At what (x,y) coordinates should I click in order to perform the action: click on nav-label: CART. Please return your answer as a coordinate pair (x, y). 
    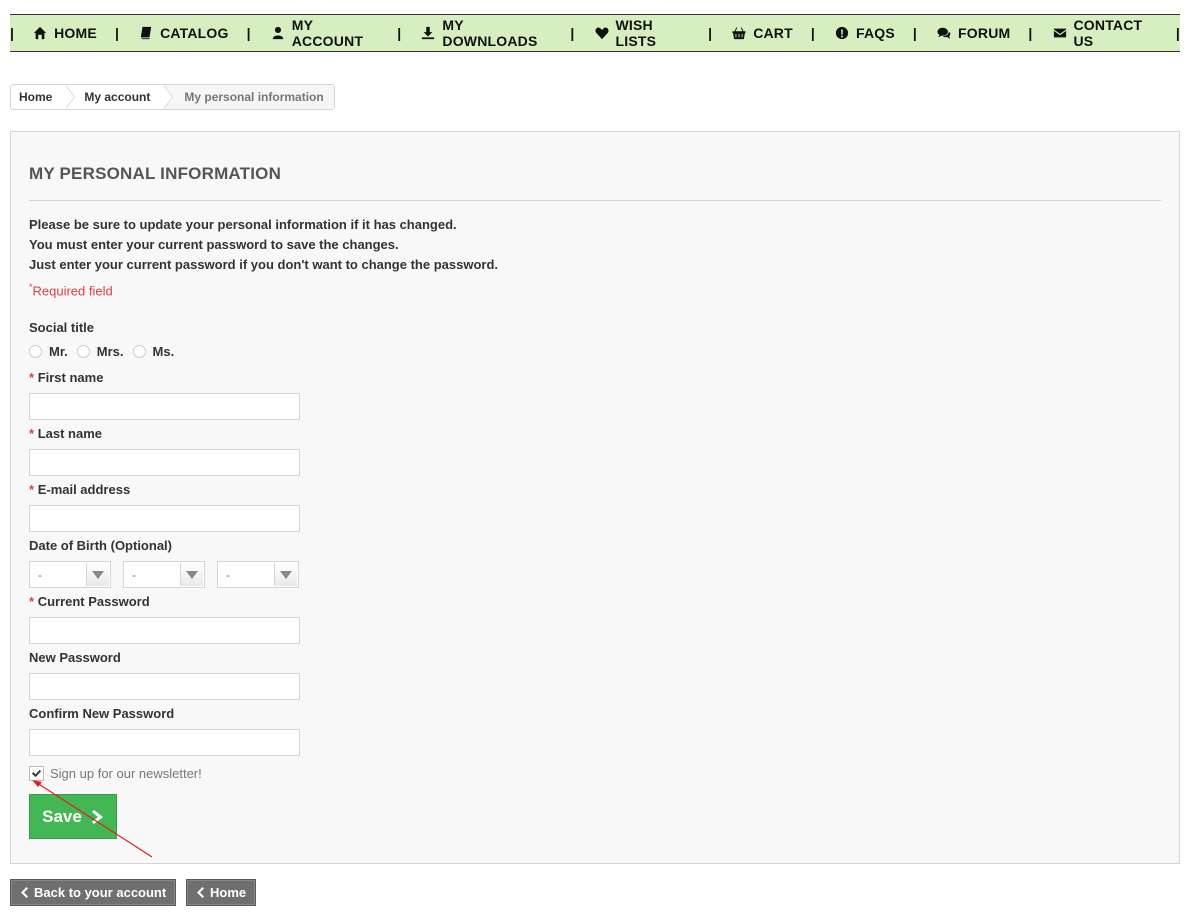
    Looking at the image, I should click on (773, 33).